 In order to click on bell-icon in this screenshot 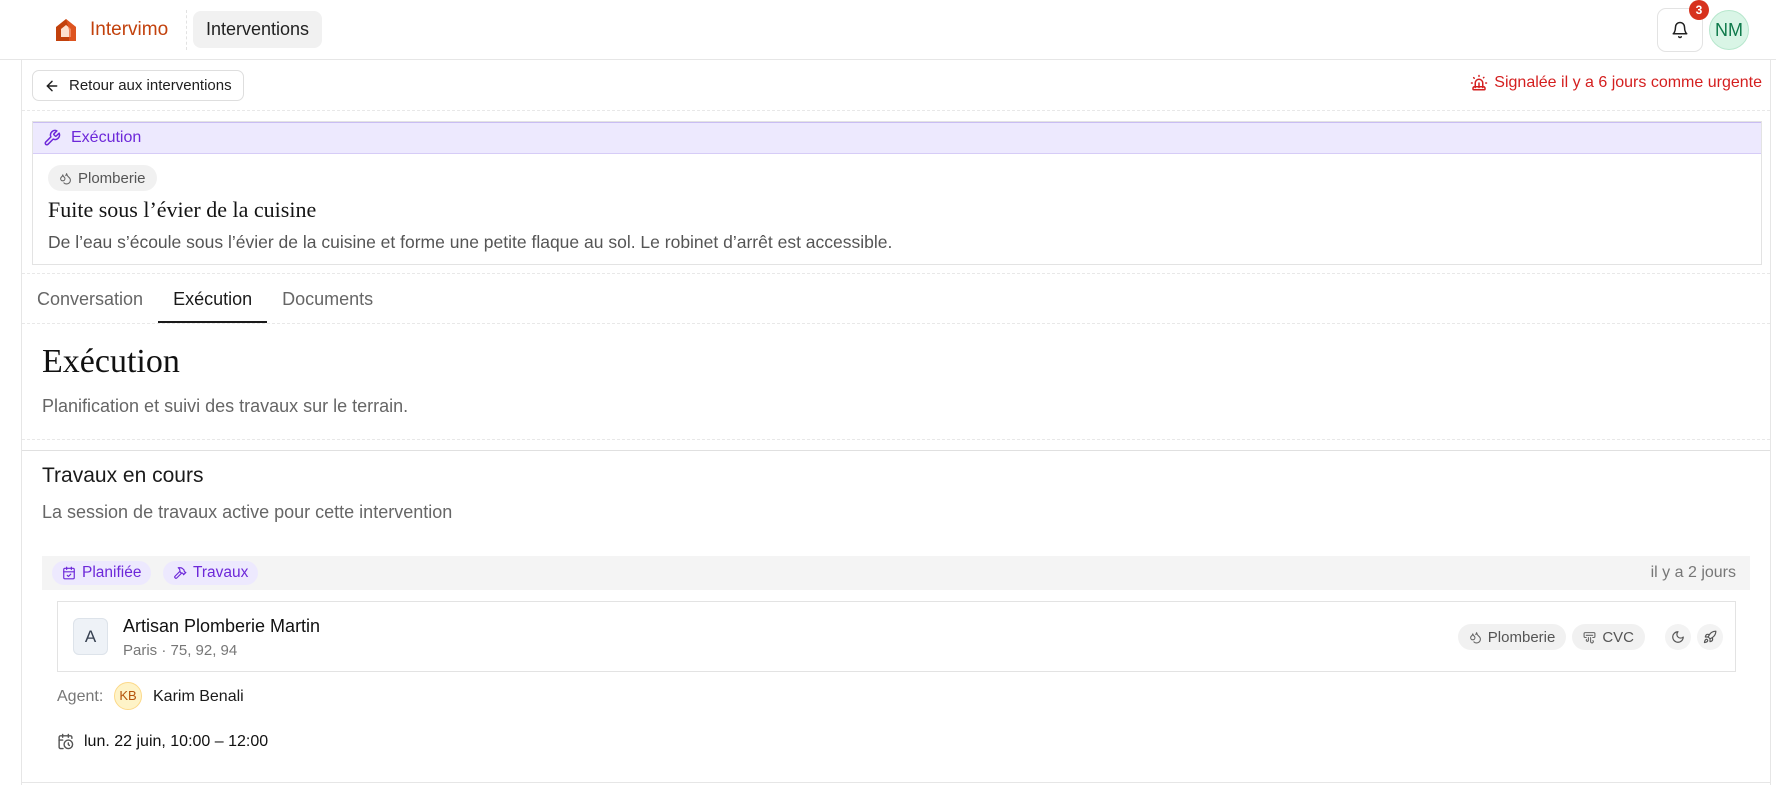, I will do `click(1680, 30)`.